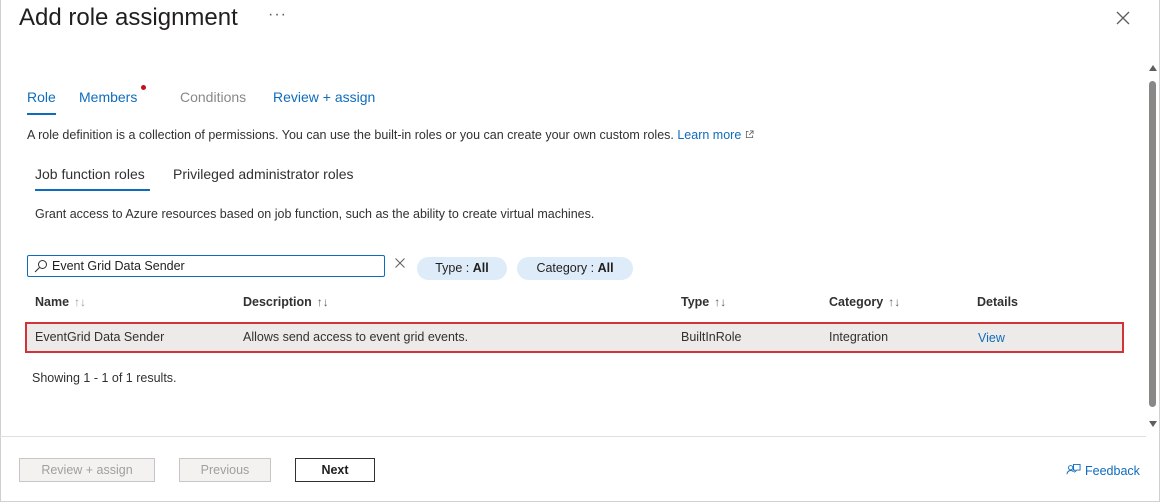 This screenshot has width=1162, height=504. I want to click on column-header-details-label: Details, so click(997, 302).